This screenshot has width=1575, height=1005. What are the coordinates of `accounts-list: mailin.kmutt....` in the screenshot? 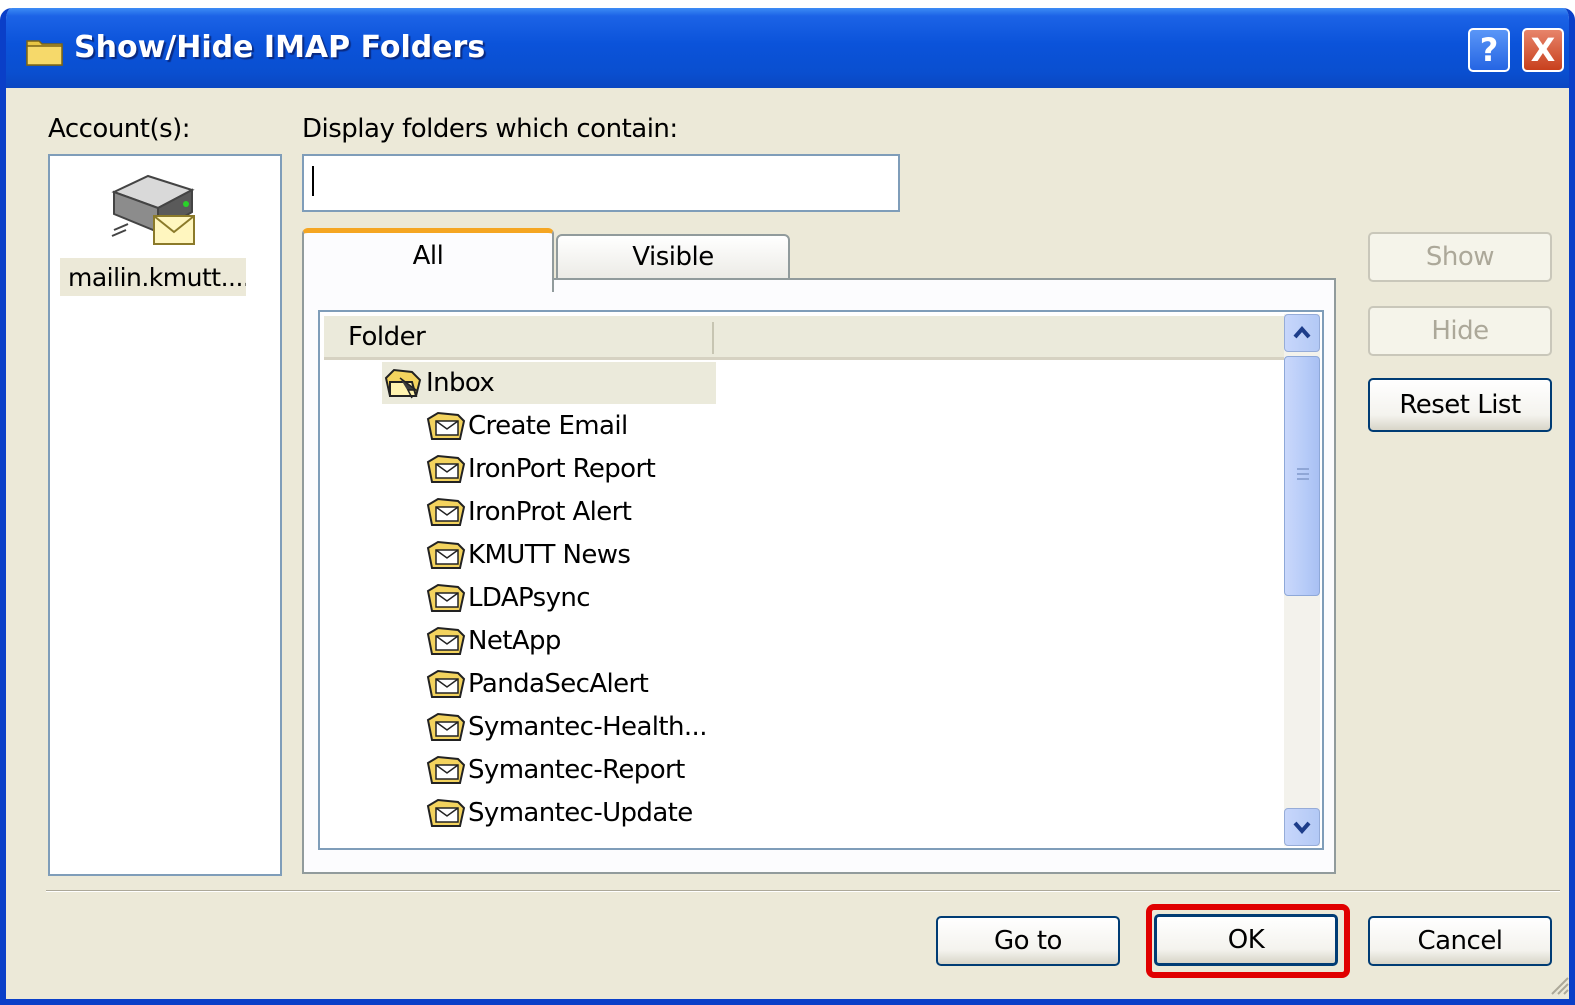 It's located at (165, 515).